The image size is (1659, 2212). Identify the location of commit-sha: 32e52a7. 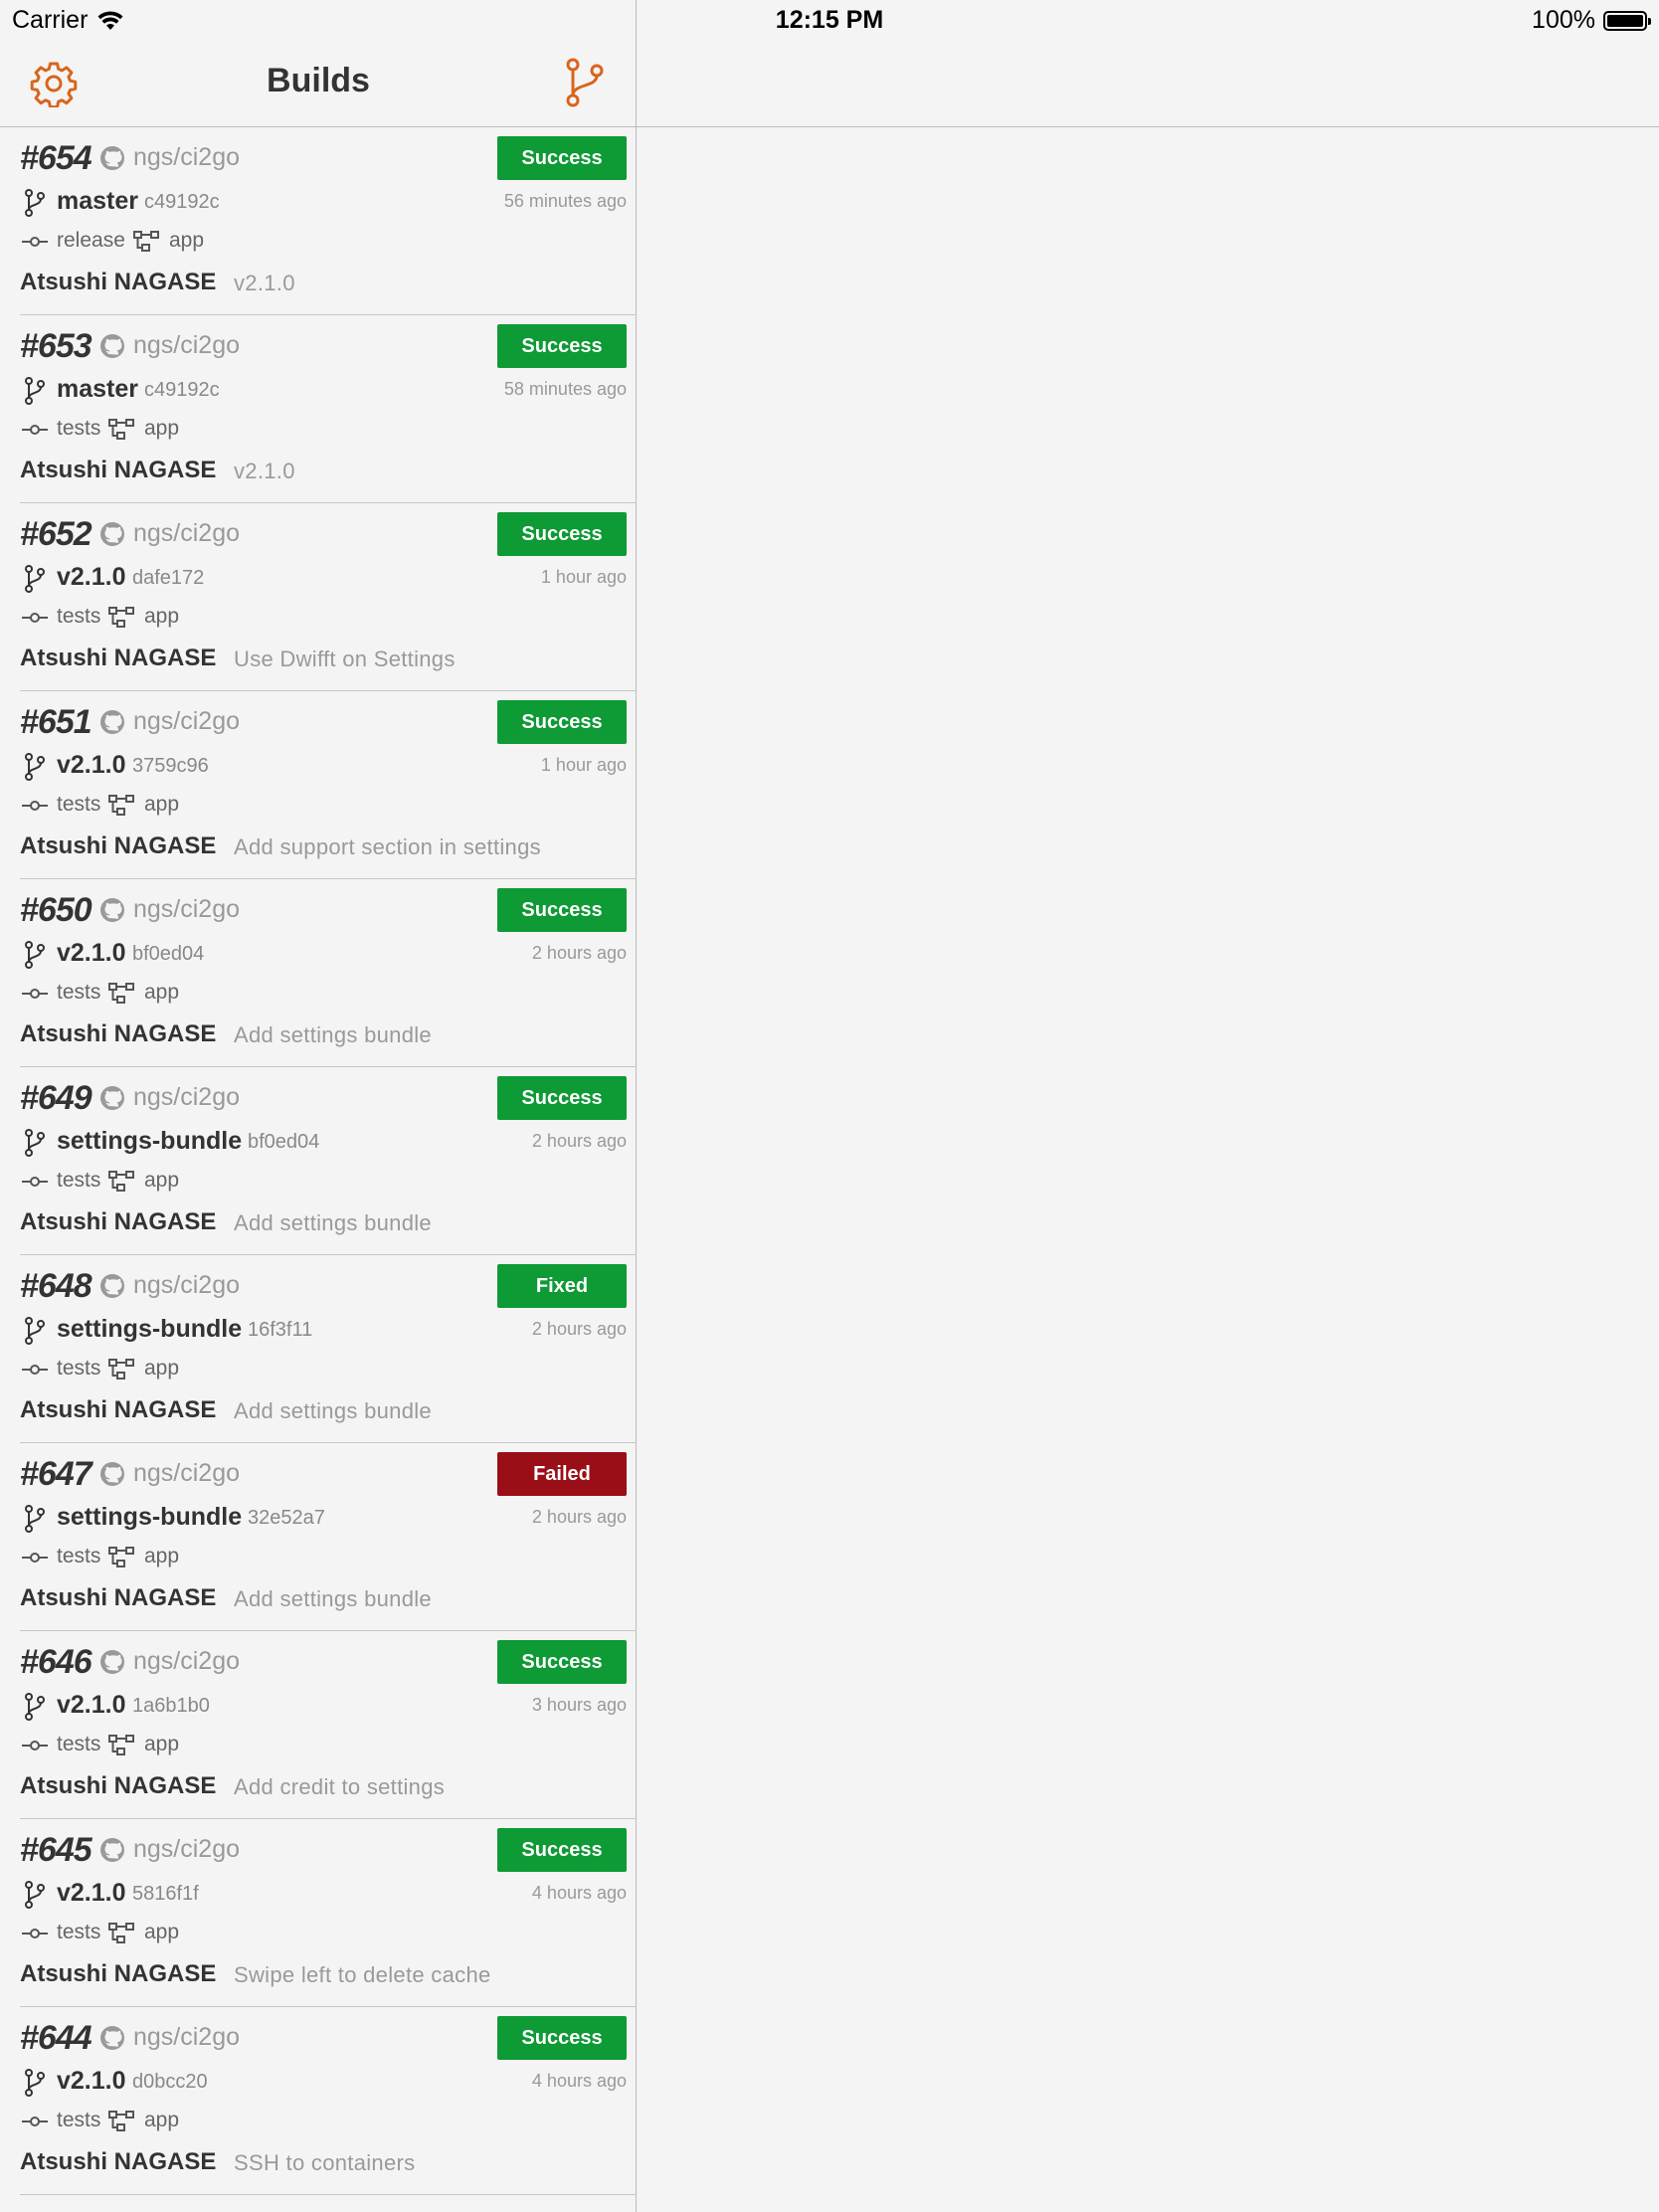
(286, 1518).